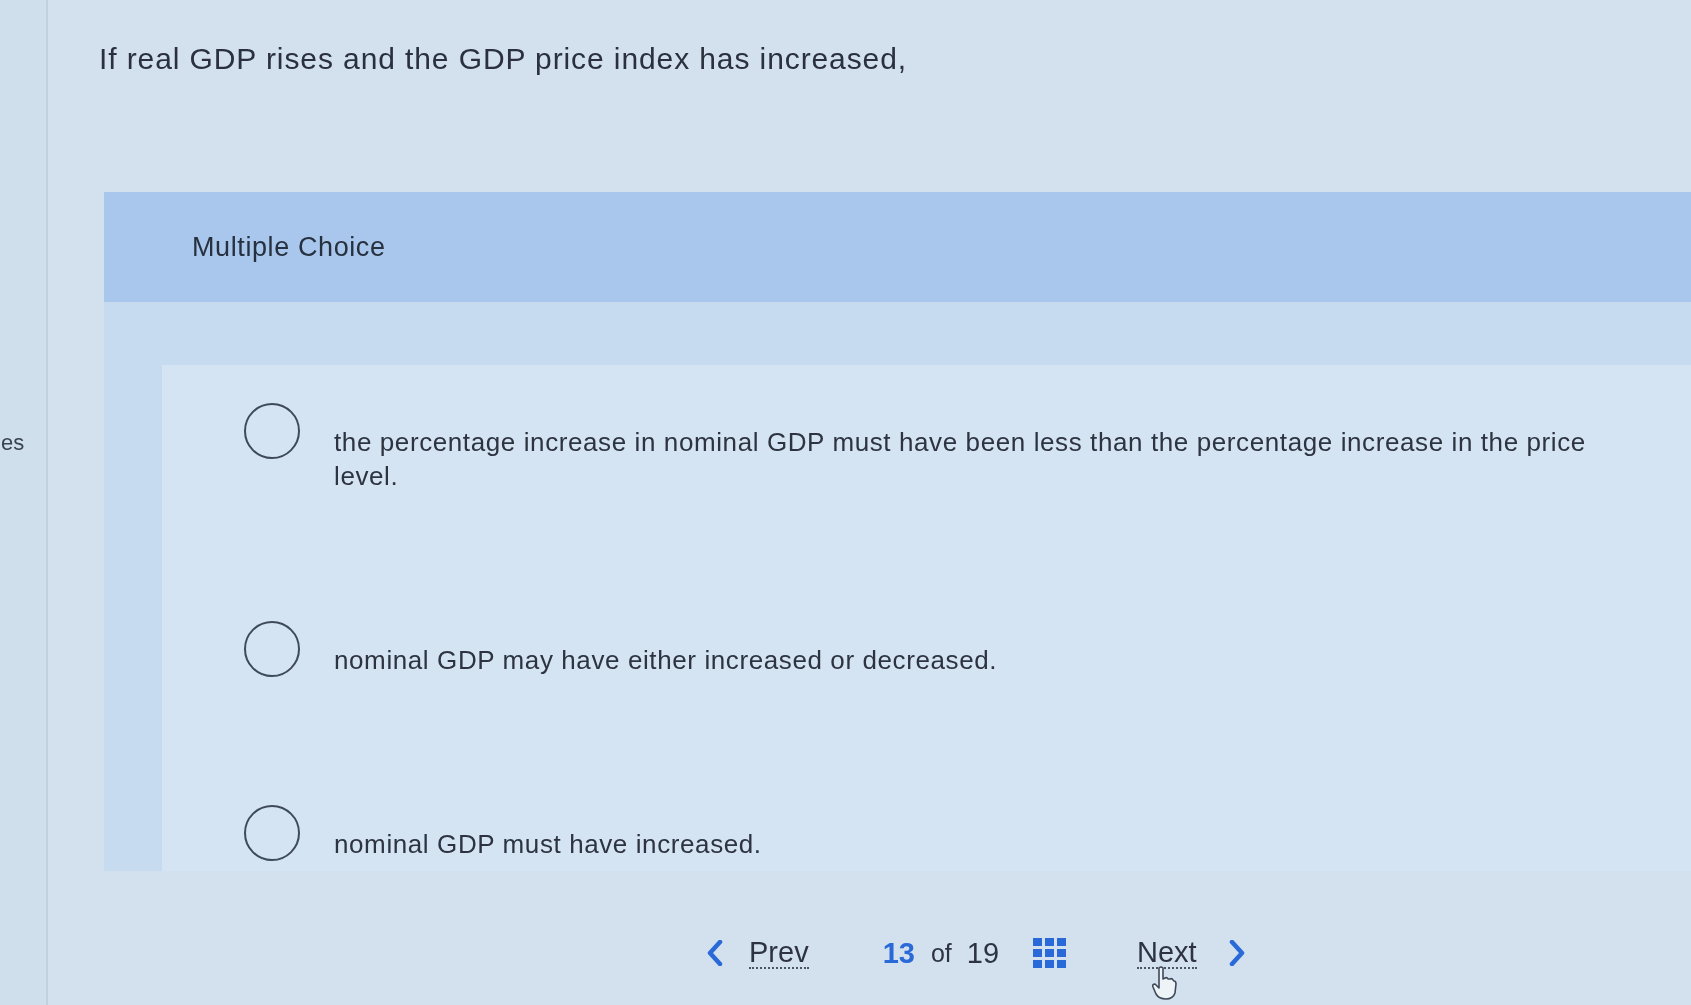 This screenshot has width=1691, height=1005. What do you see at coordinates (1164, 983) in the screenshot?
I see `hand-cursor-icon` at bounding box center [1164, 983].